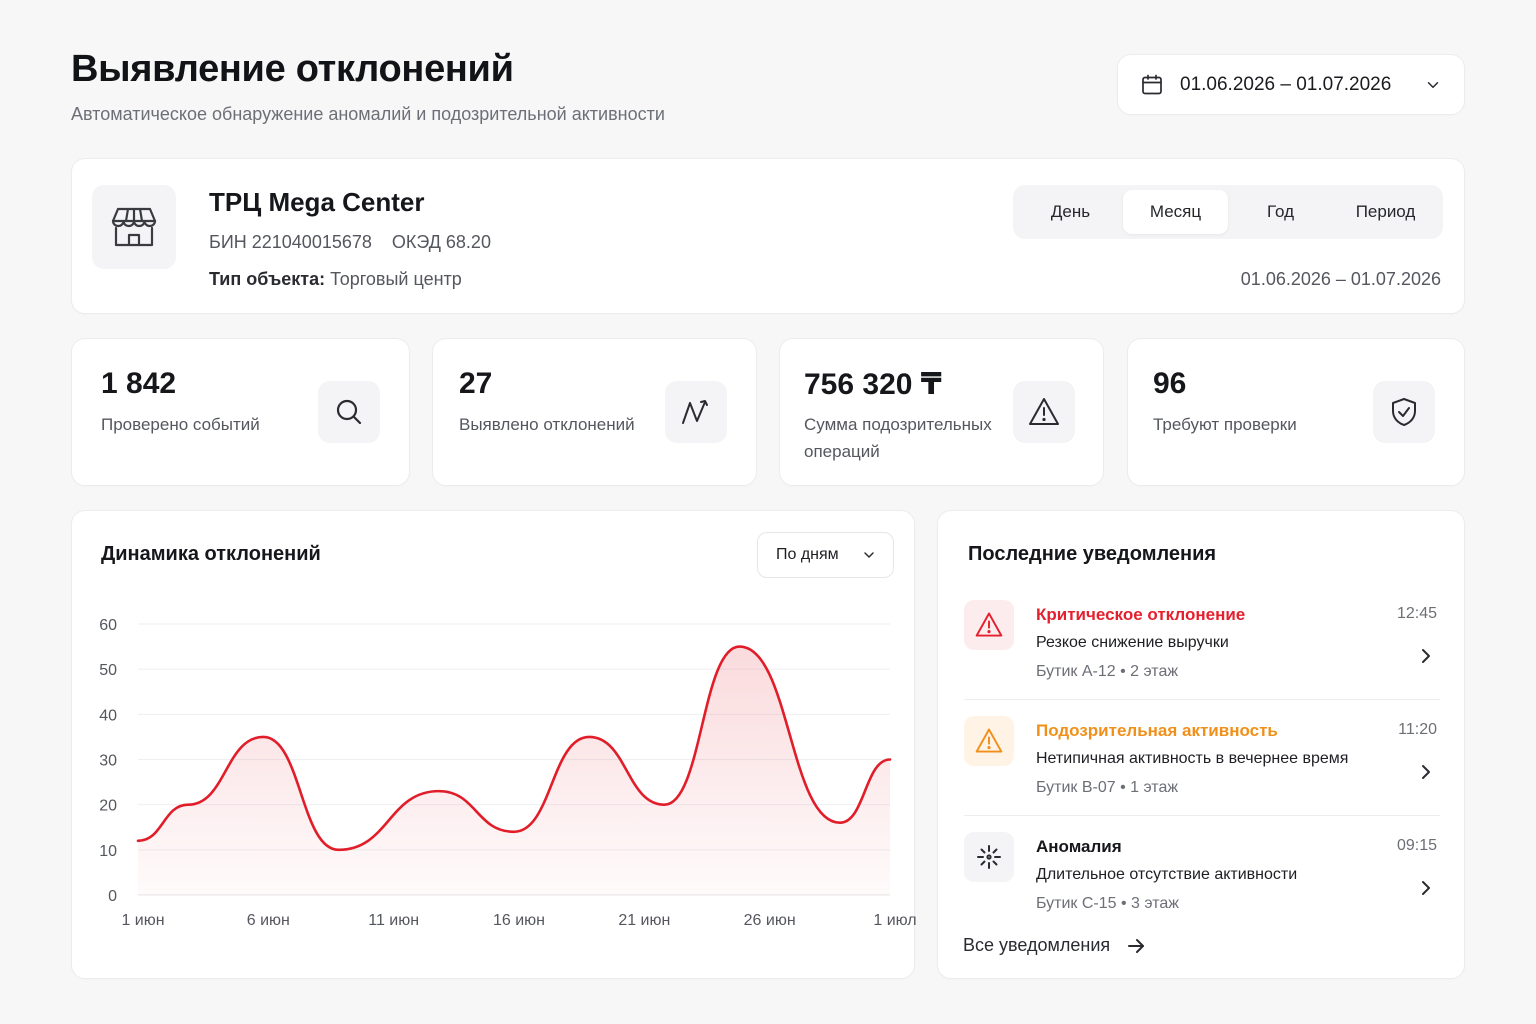 Image resolution: width=1536 pixels, height=1024 pixels. What do you see at coordinates (1107, 671) in the screenshot?
I see `notification-meta: Бутик A-12 • 2 этаж` at bounding box center [1107, 671].